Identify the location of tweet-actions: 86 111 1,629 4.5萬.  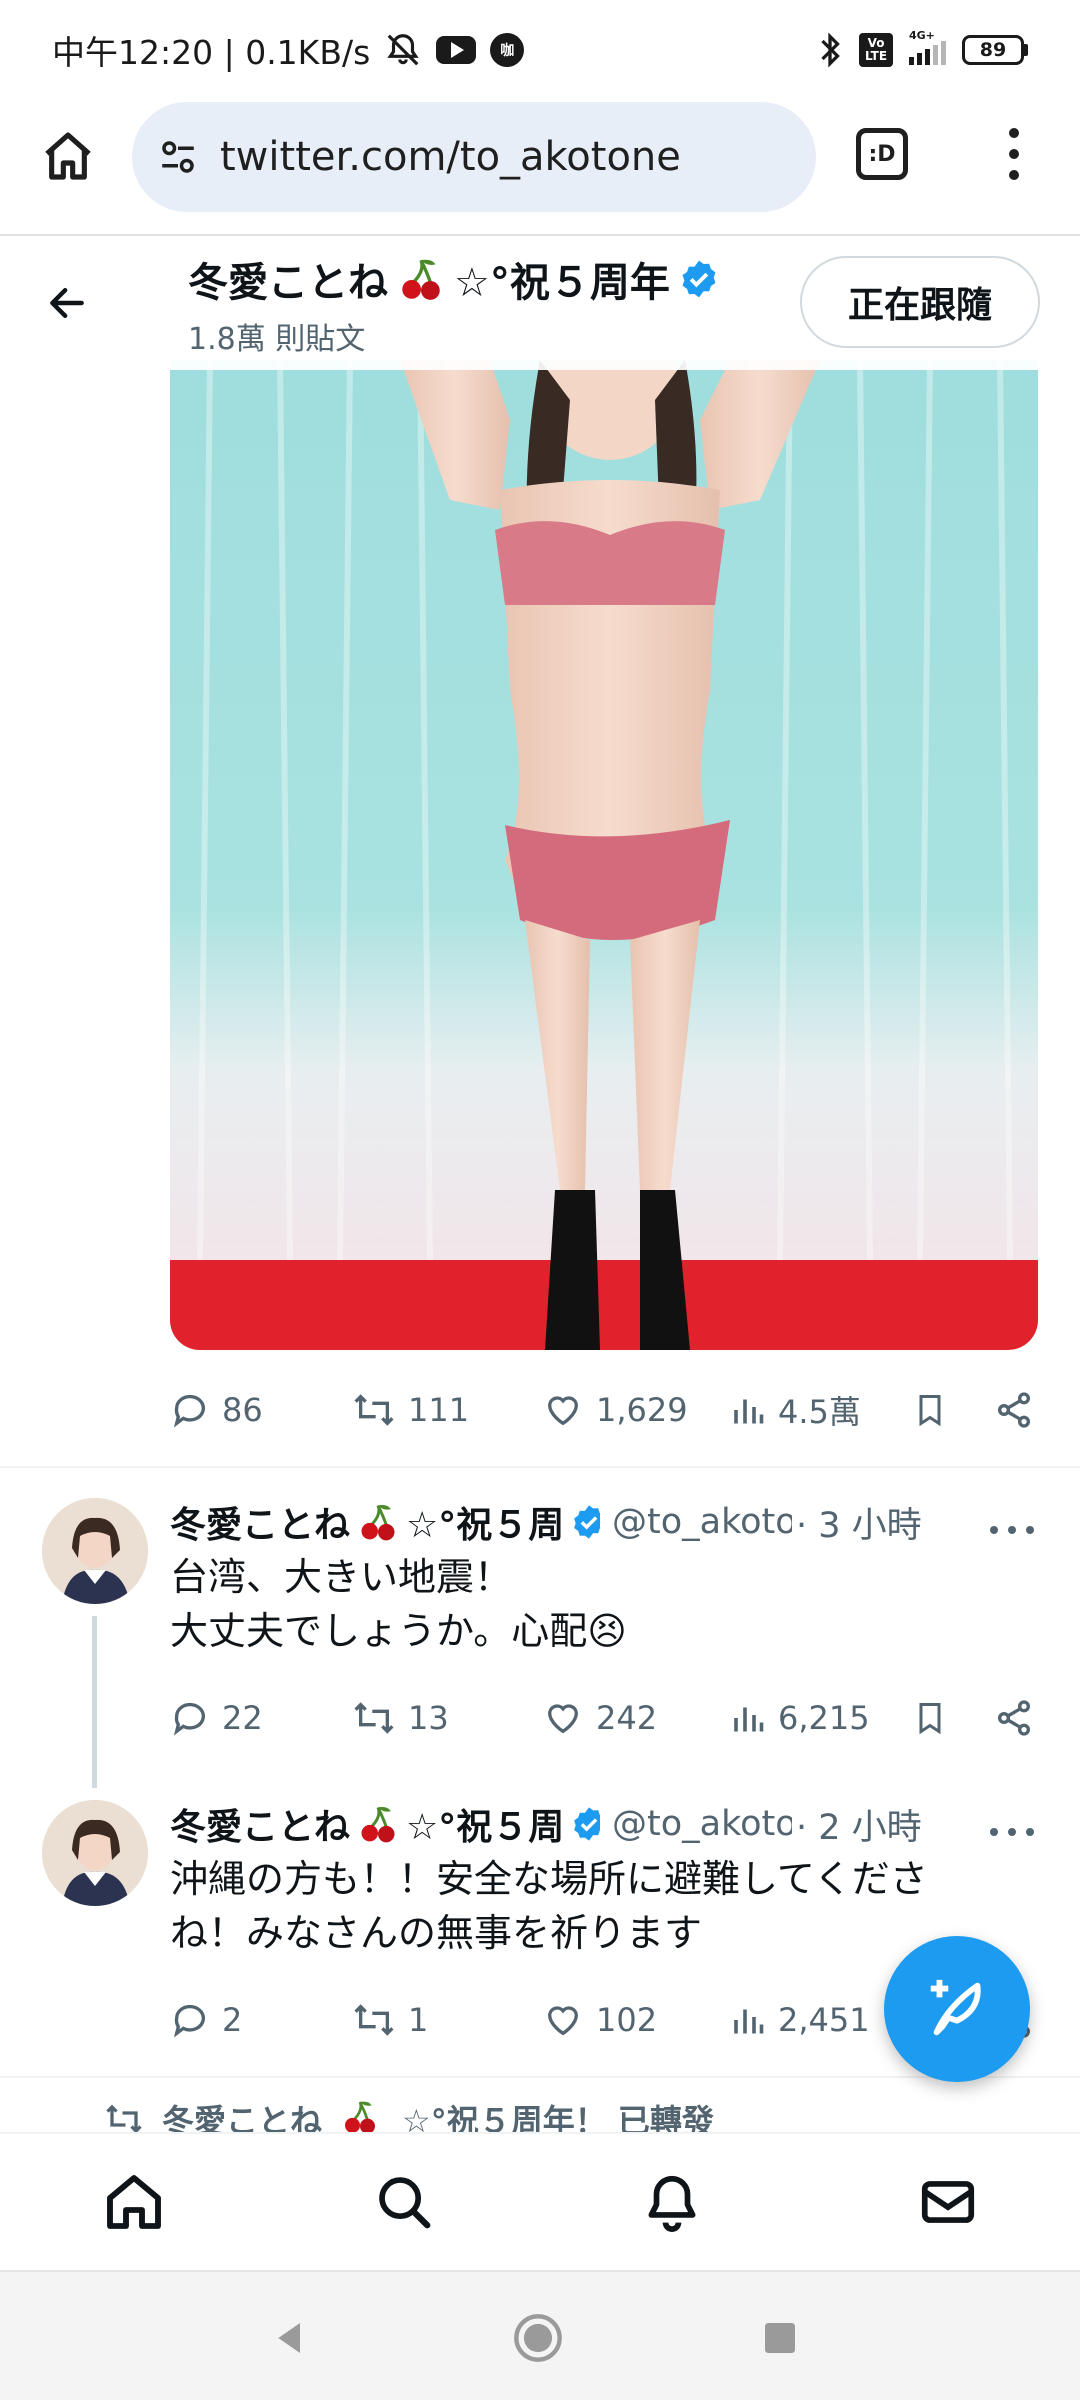
(604, 1410).